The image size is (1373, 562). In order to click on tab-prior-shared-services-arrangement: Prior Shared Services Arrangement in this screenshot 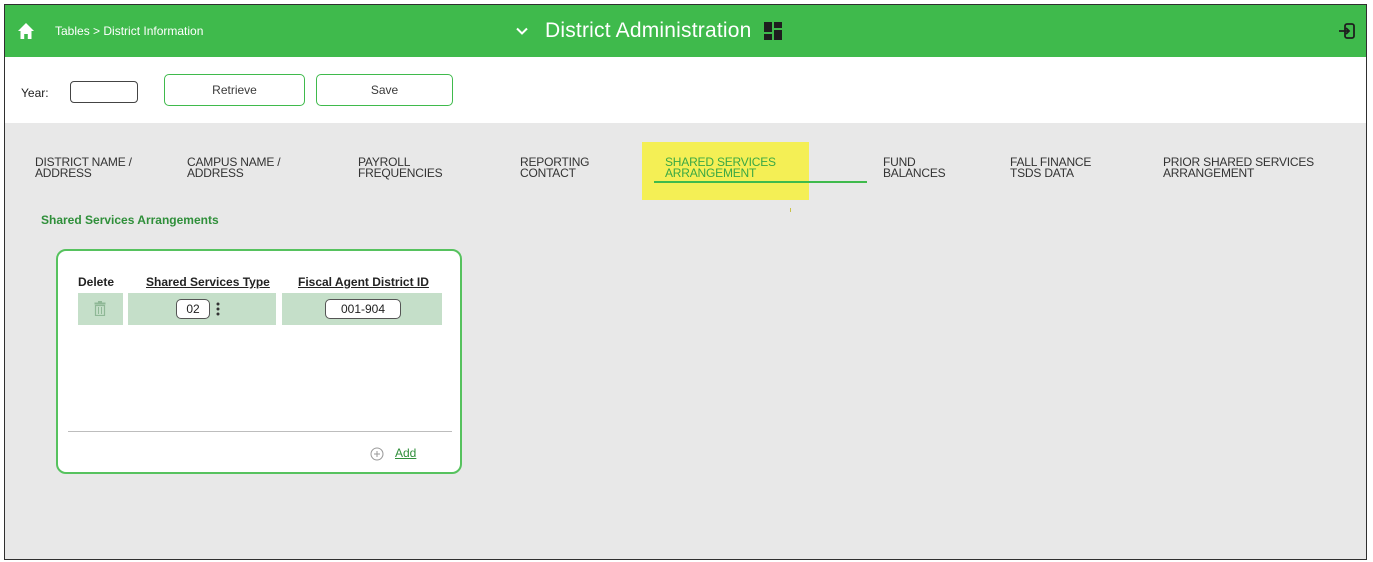, I will do `click(1238, 168)`.